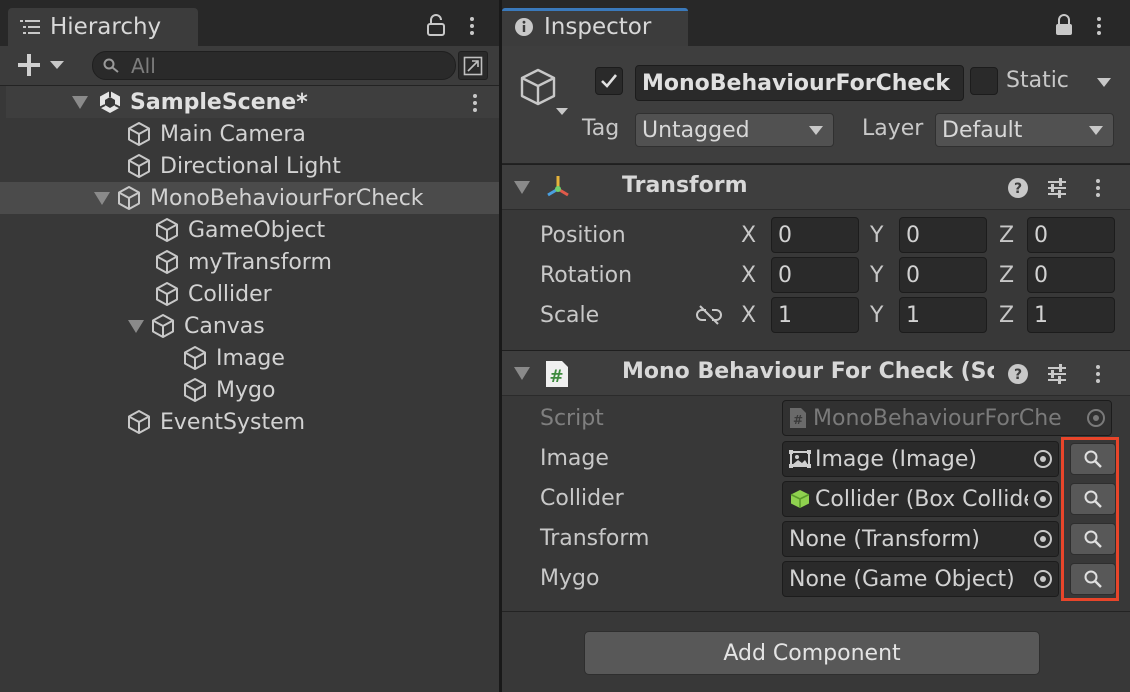 The width and height of the screenshot is (1130, 692). I want to click on transform-header: Transform ?, so click(816, 187).